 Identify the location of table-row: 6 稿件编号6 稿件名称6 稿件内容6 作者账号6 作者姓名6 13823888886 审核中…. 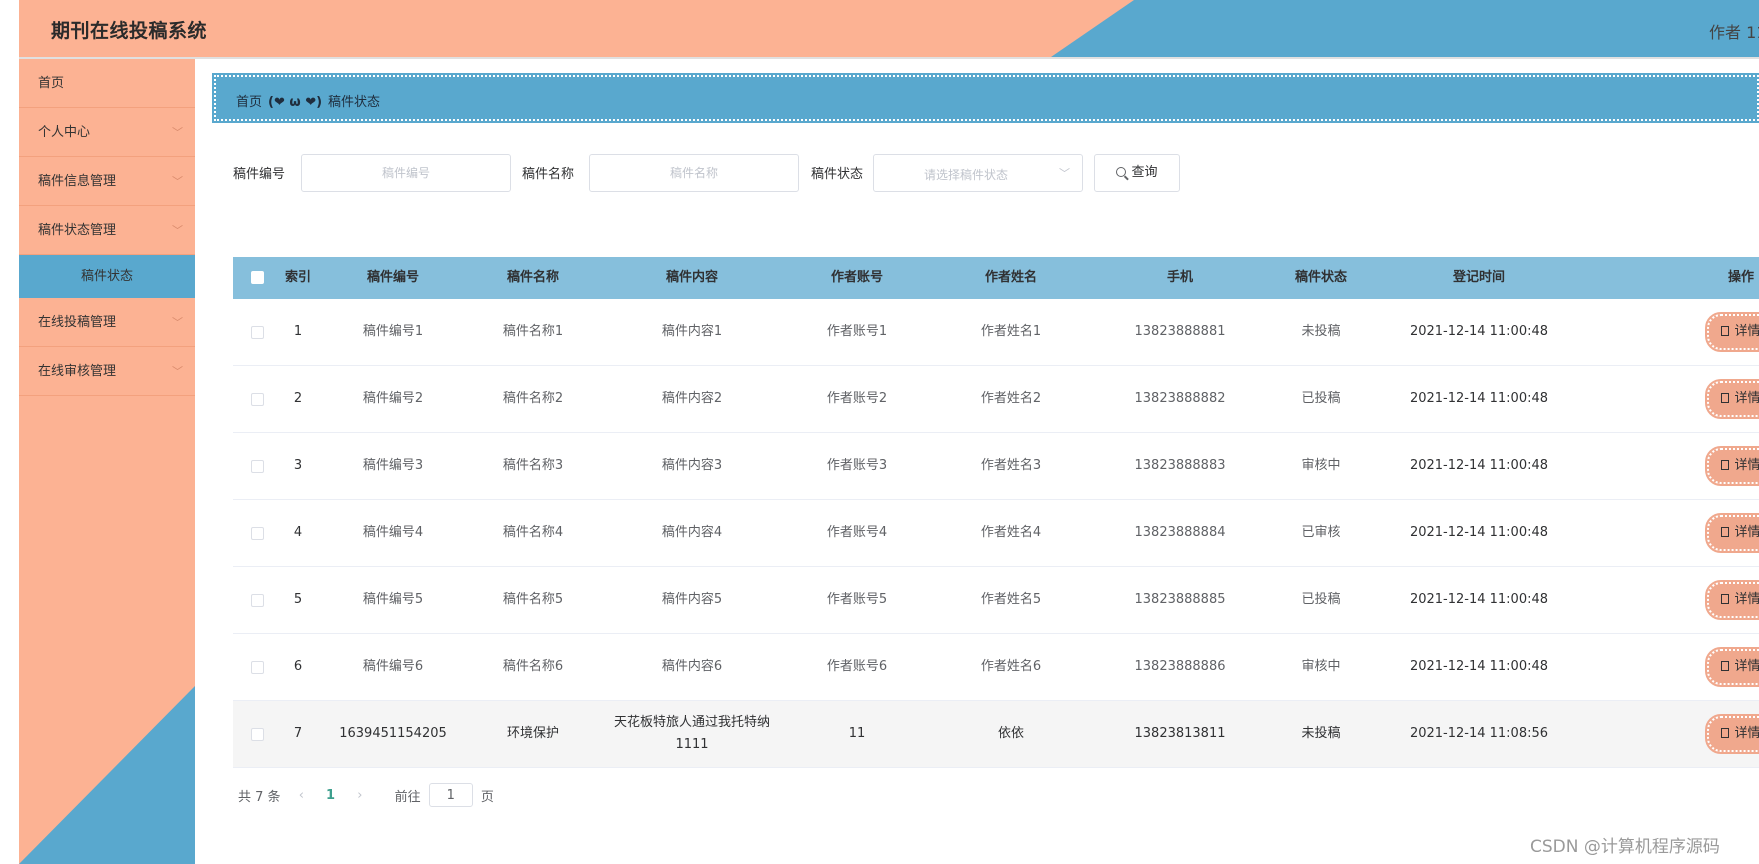
(996, 667).